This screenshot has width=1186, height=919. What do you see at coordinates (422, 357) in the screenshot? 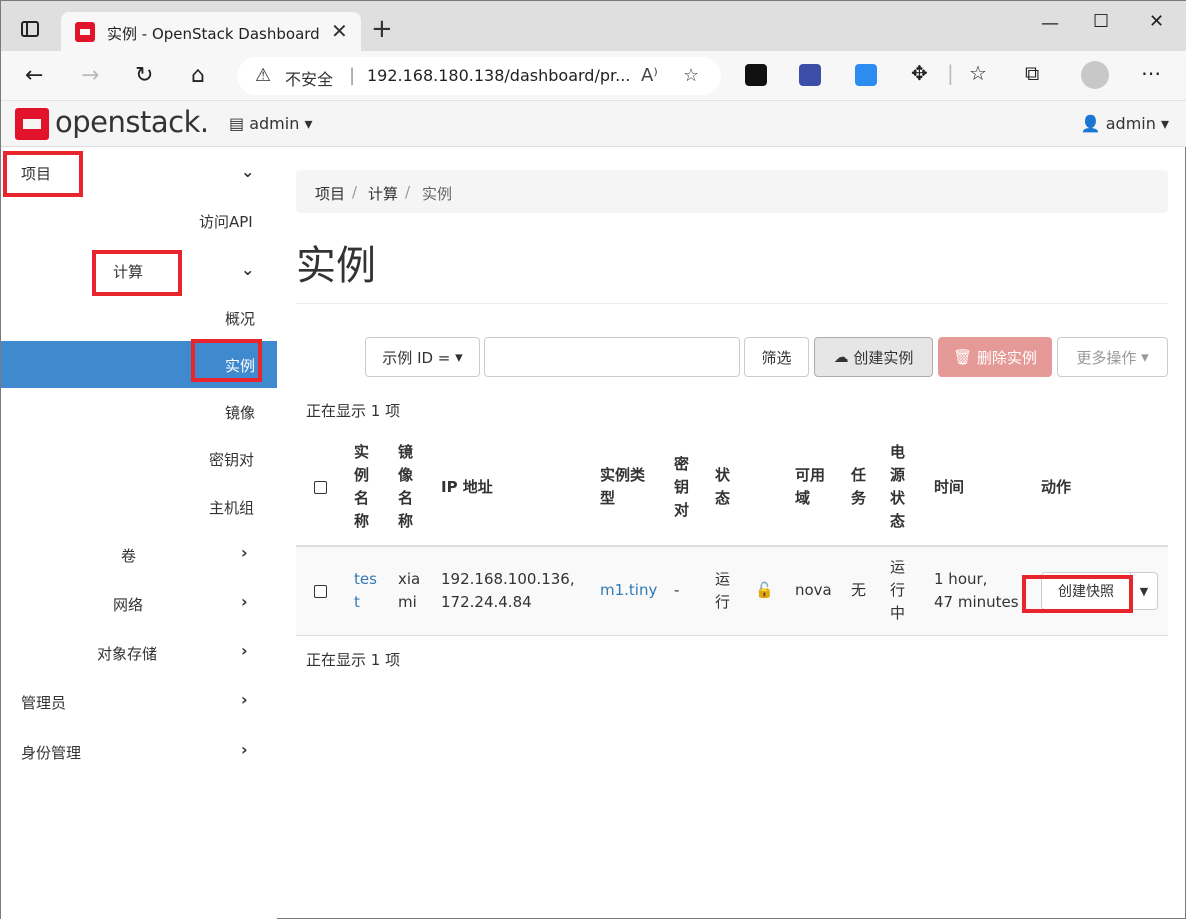
I see `filter-field-select: 示例 ID = ▾` at bounding box center [422, 357].